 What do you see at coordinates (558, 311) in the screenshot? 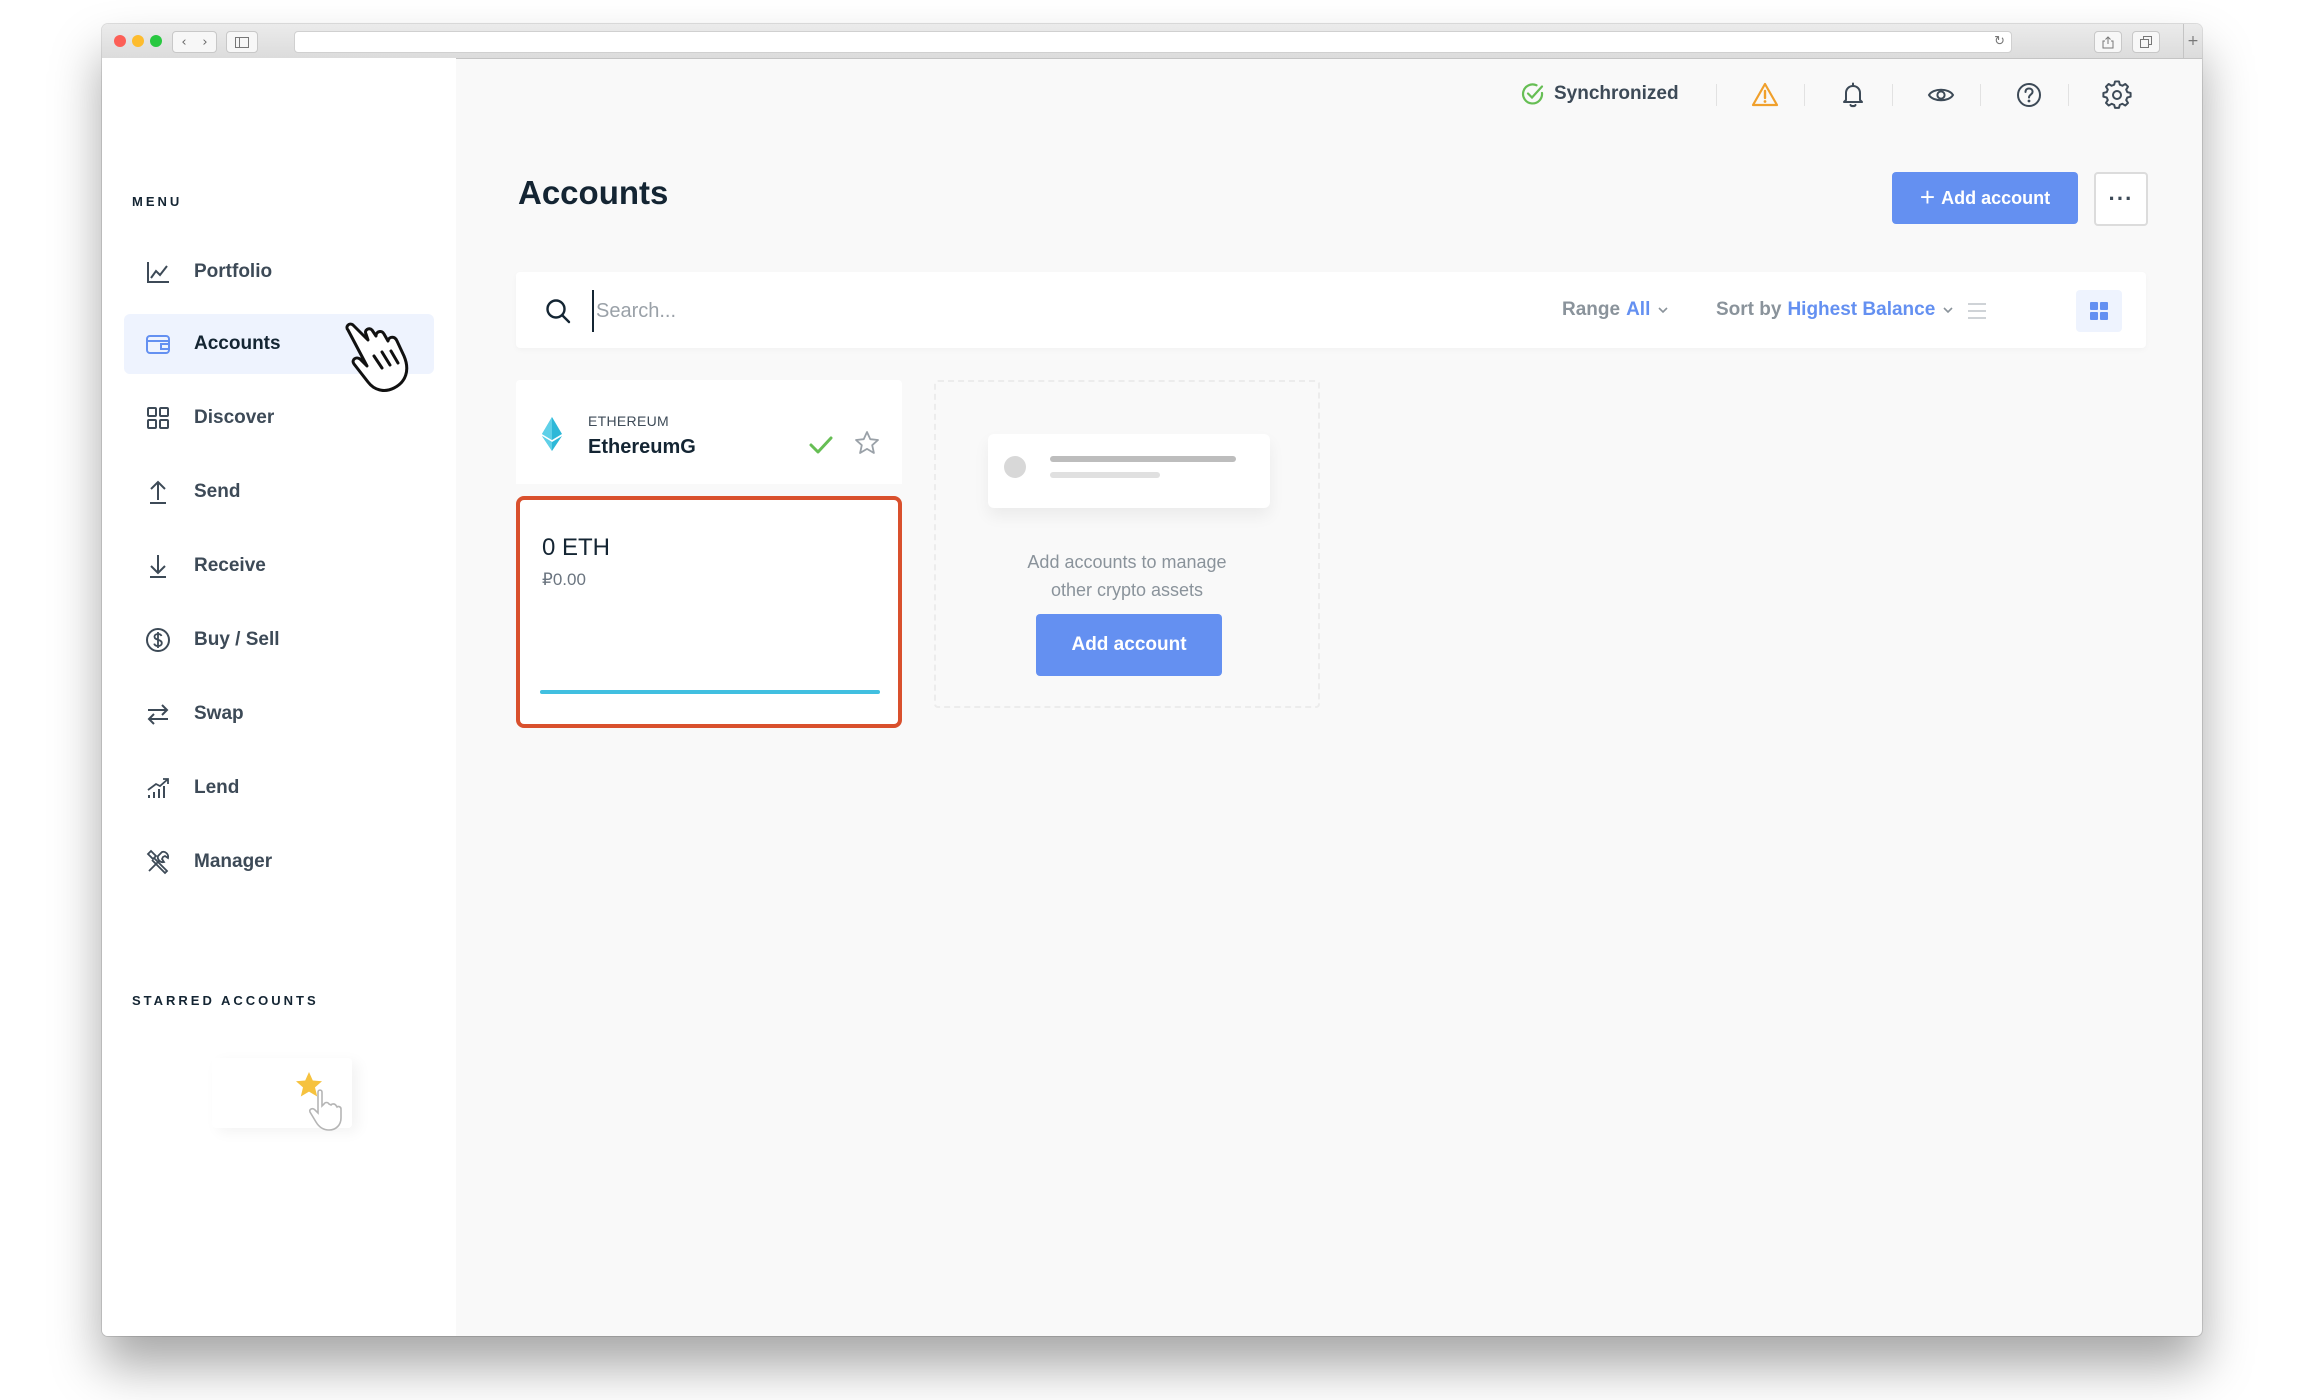
I see `search-icon` at bounding box center [558, 311].